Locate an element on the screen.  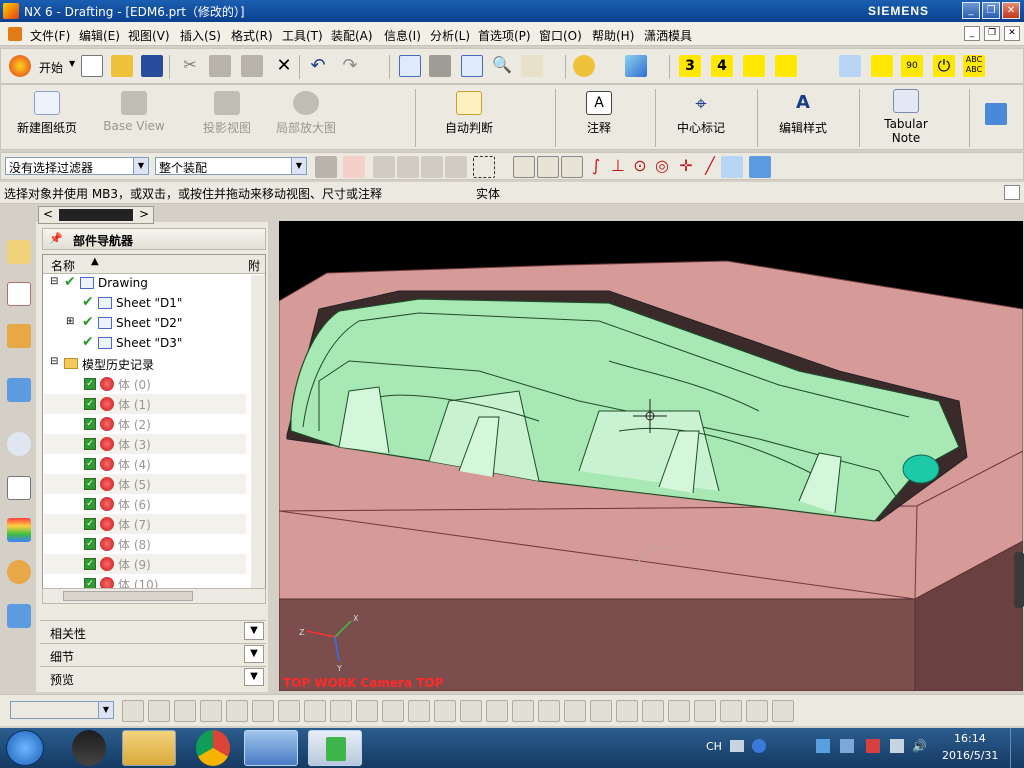
maximize-panel-icon is located at coordinates (1012, 192).